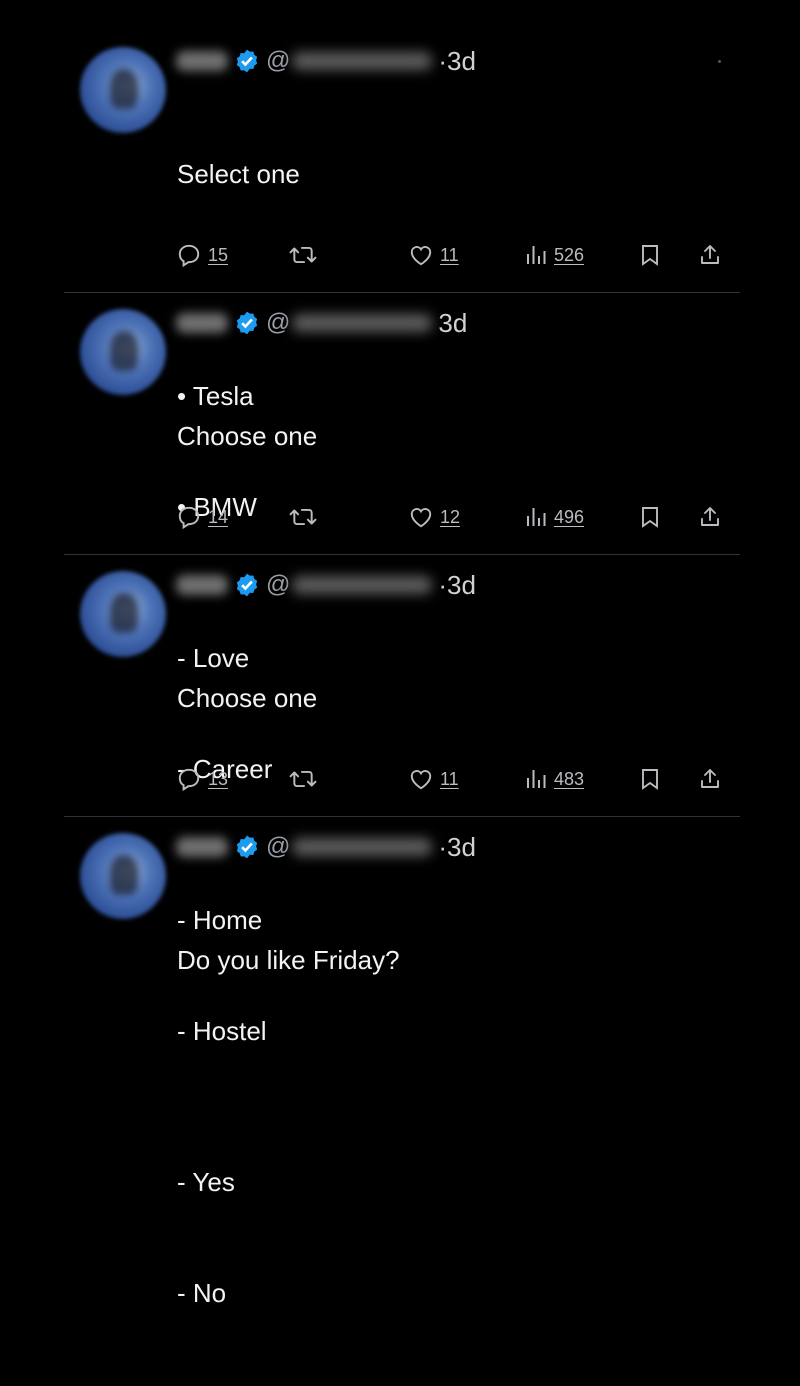 Image resolution: width=800 pixels, height=1386 pixels. Describe the element at coordinates (288, 1127) in the screenshot. I see `tweet-text: Do you like Friday? - Yes - No` at that location.